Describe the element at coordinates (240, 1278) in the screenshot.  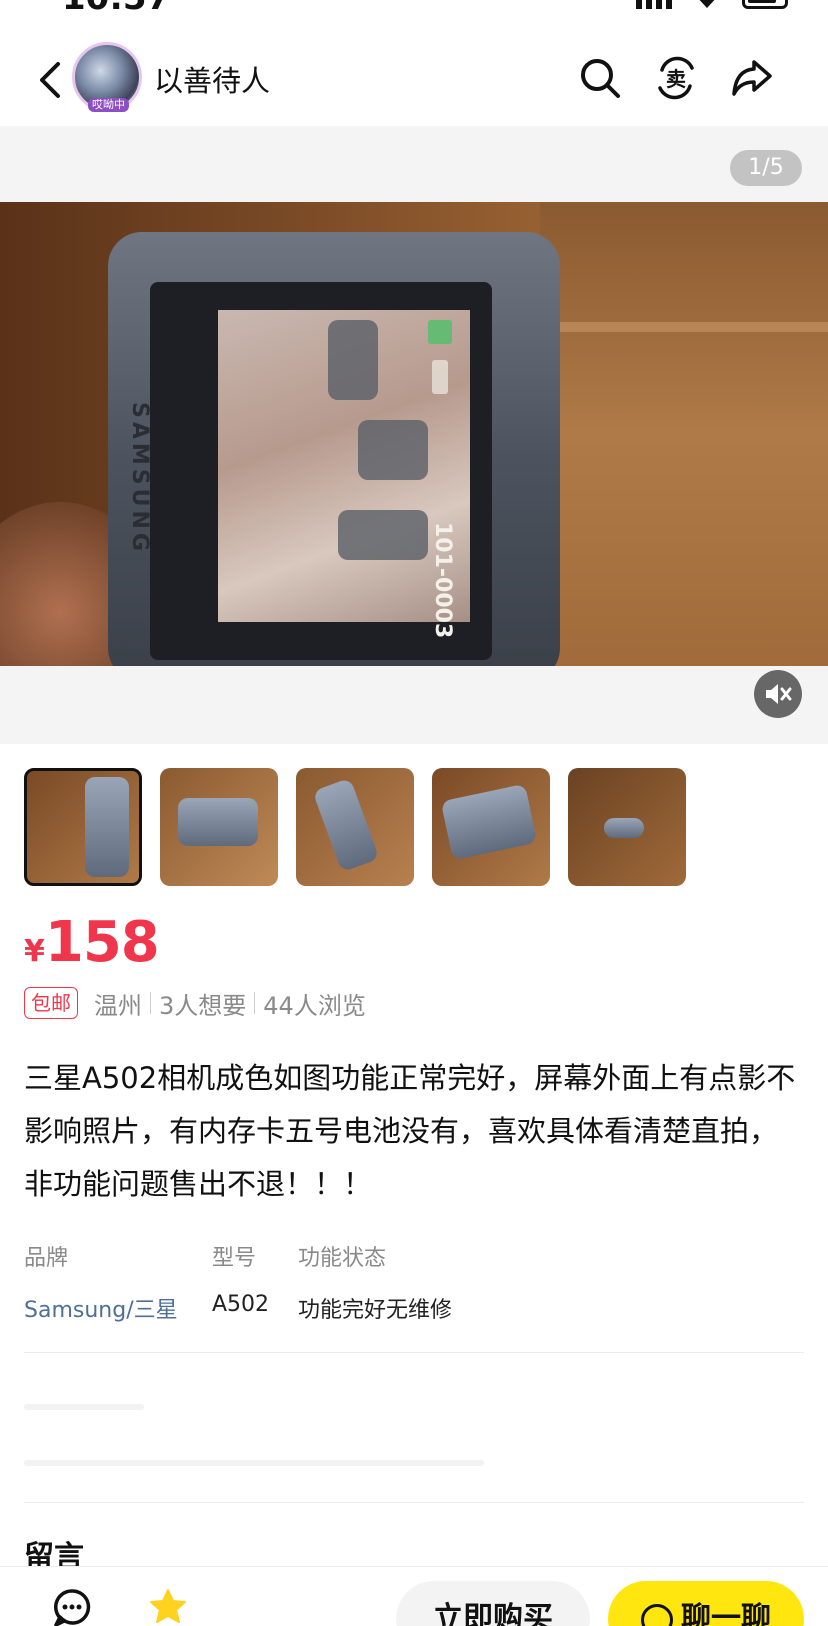
I see `attribute-model: 型号 A502` at that location.